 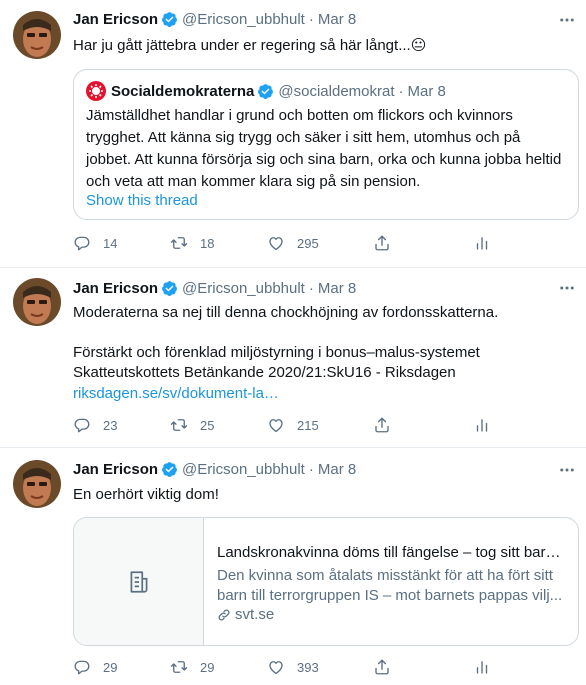 I want to click on retweet-button: 29, so click(x=218, y=667).